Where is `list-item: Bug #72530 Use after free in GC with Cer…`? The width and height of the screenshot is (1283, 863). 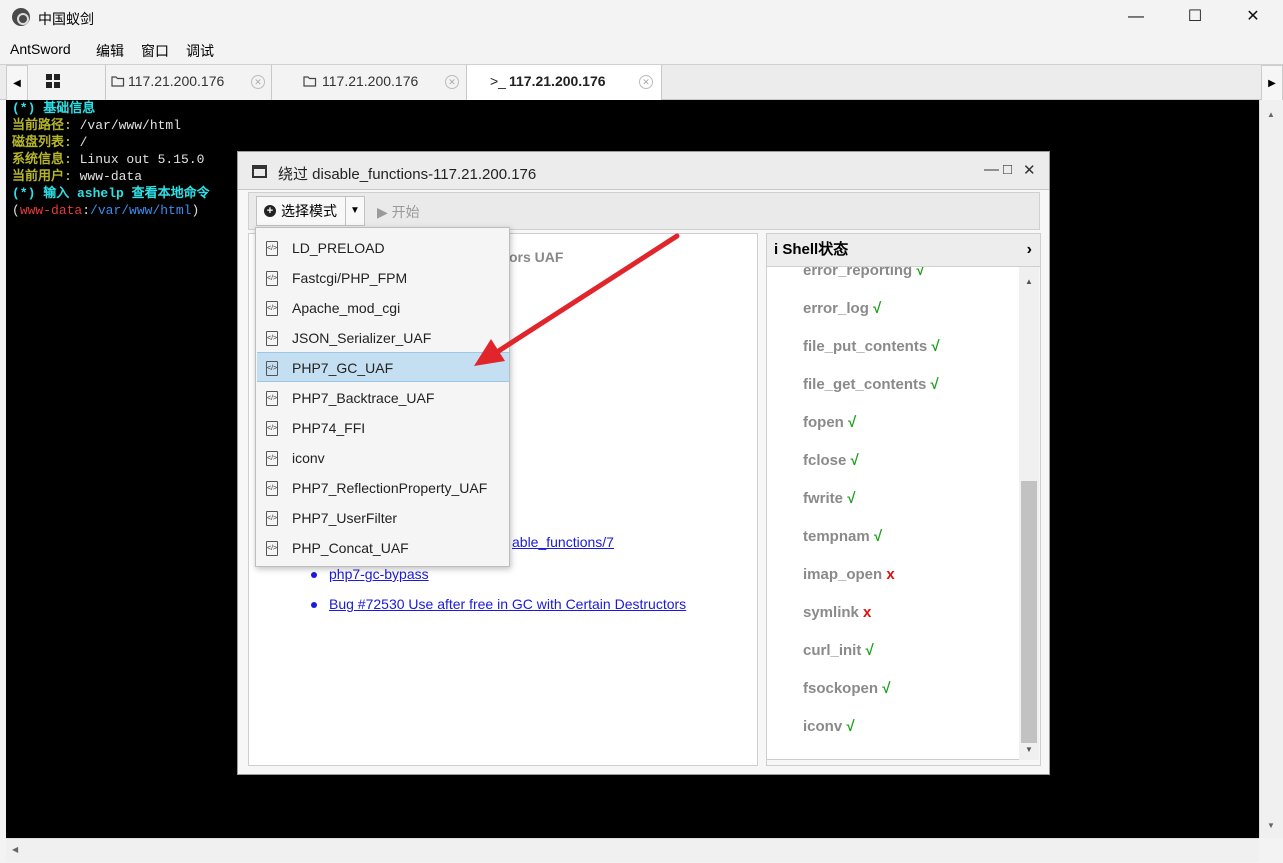
list-item: Bug #72530 Use after free in GC with Cer… is located at coordinates (498, 604).